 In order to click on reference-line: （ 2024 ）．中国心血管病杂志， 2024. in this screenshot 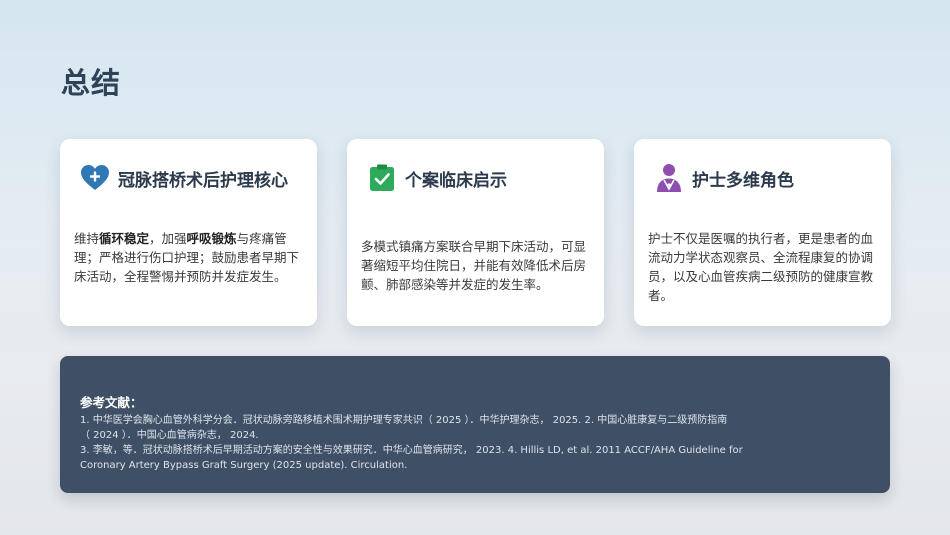, I will do `click(169, 435)`.